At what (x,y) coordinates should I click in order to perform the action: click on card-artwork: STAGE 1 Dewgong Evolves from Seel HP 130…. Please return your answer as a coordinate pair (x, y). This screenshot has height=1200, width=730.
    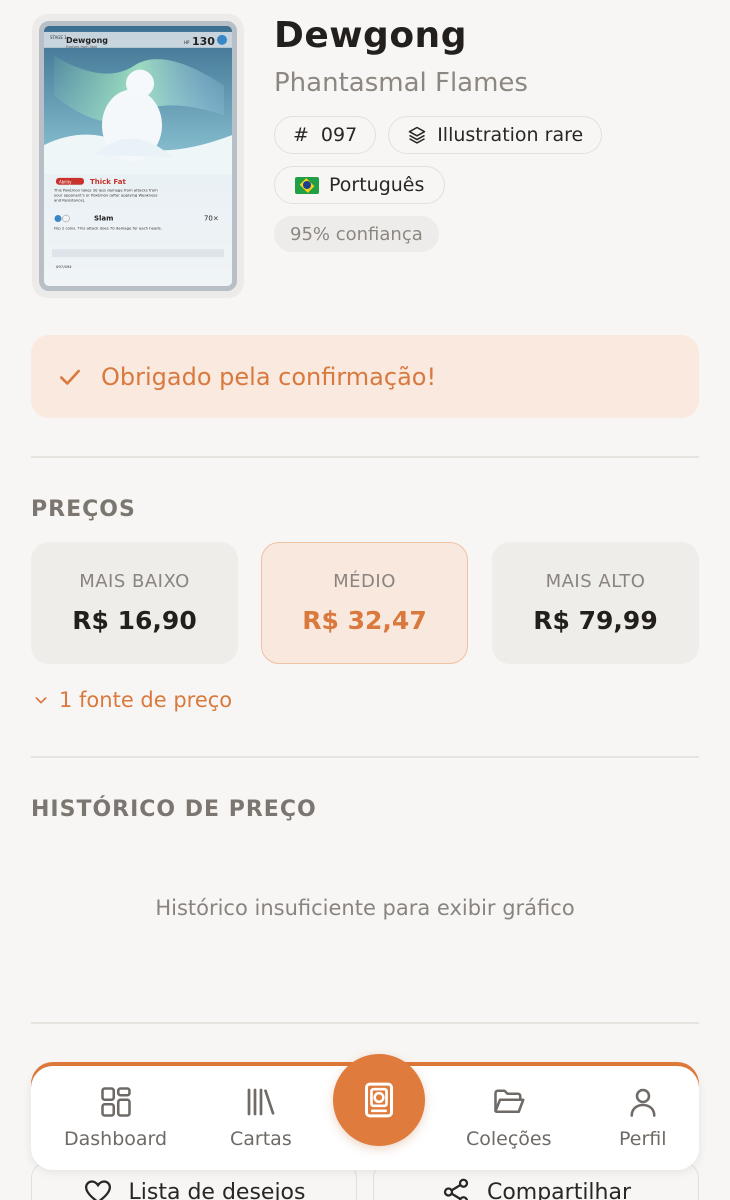
    Looking at the image, I should click on (138, 156).